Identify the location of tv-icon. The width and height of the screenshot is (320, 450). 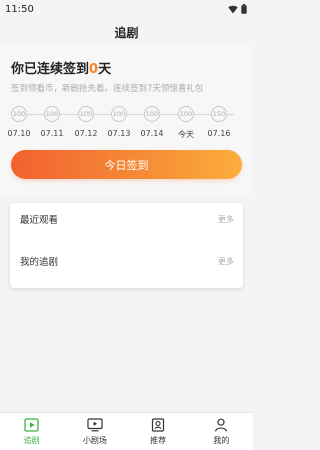
(95, 425).